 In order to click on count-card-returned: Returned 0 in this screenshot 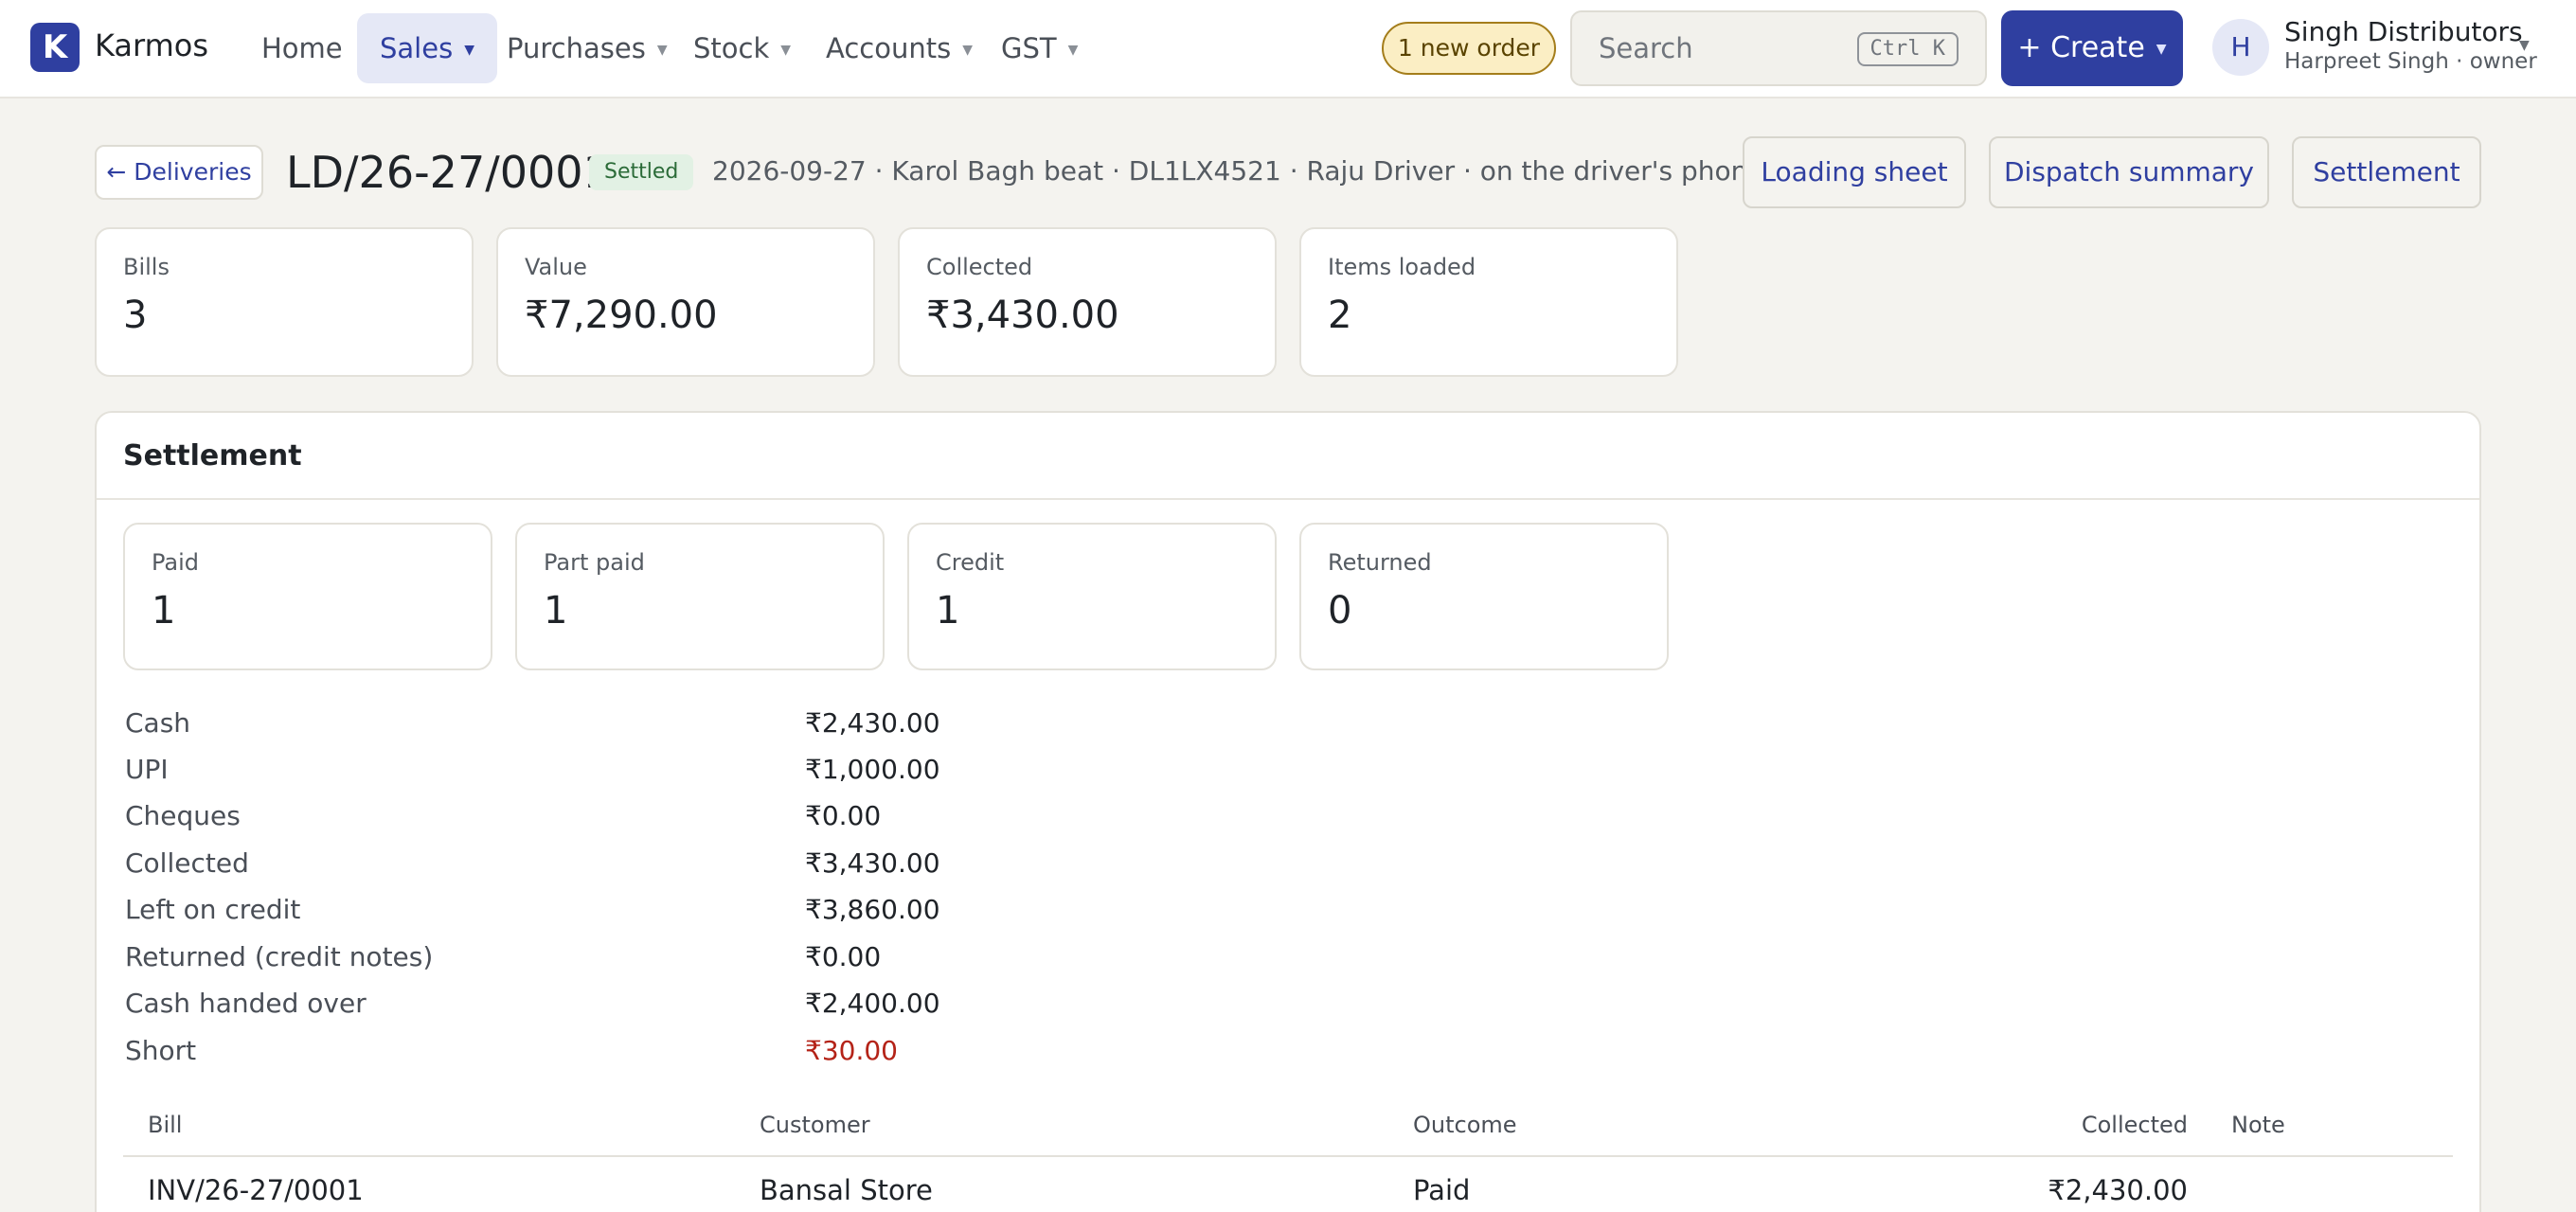, I will do `click(1484, 596)`.